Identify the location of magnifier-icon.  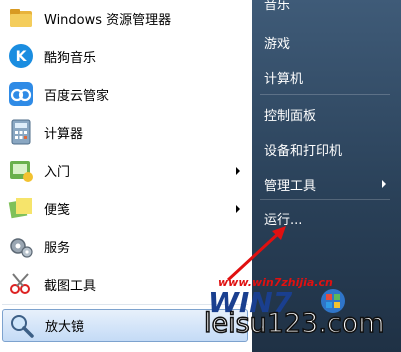
(22, 326).